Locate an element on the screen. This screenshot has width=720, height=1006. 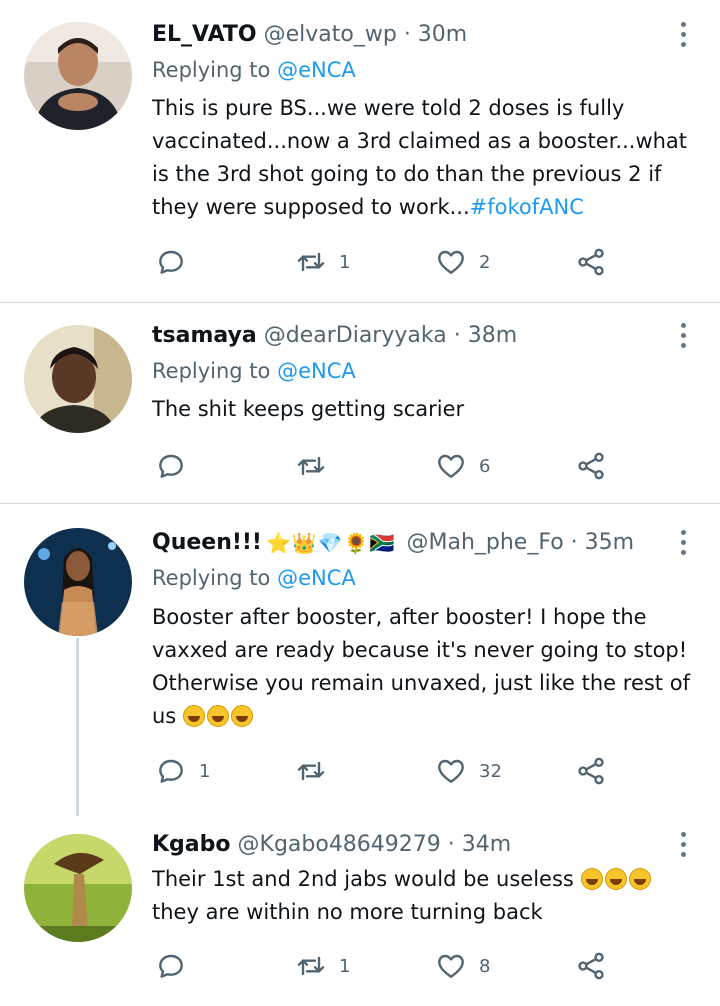
like-count: 8 is located at coordinates (485, 966).